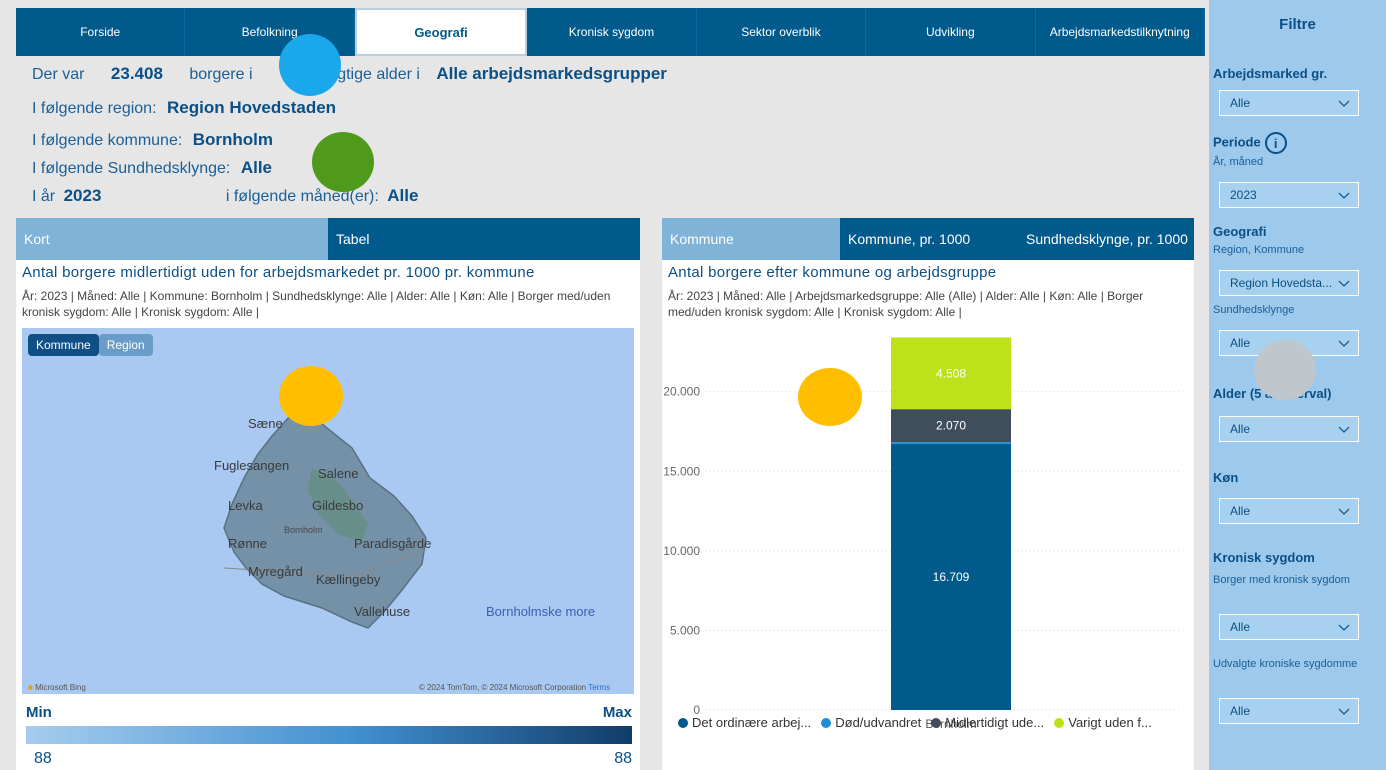  What do you see at coordinates (94, 108) in the screenshot?
I see `summary-region-label: I følgende region:` at bounding box center [94, 108].